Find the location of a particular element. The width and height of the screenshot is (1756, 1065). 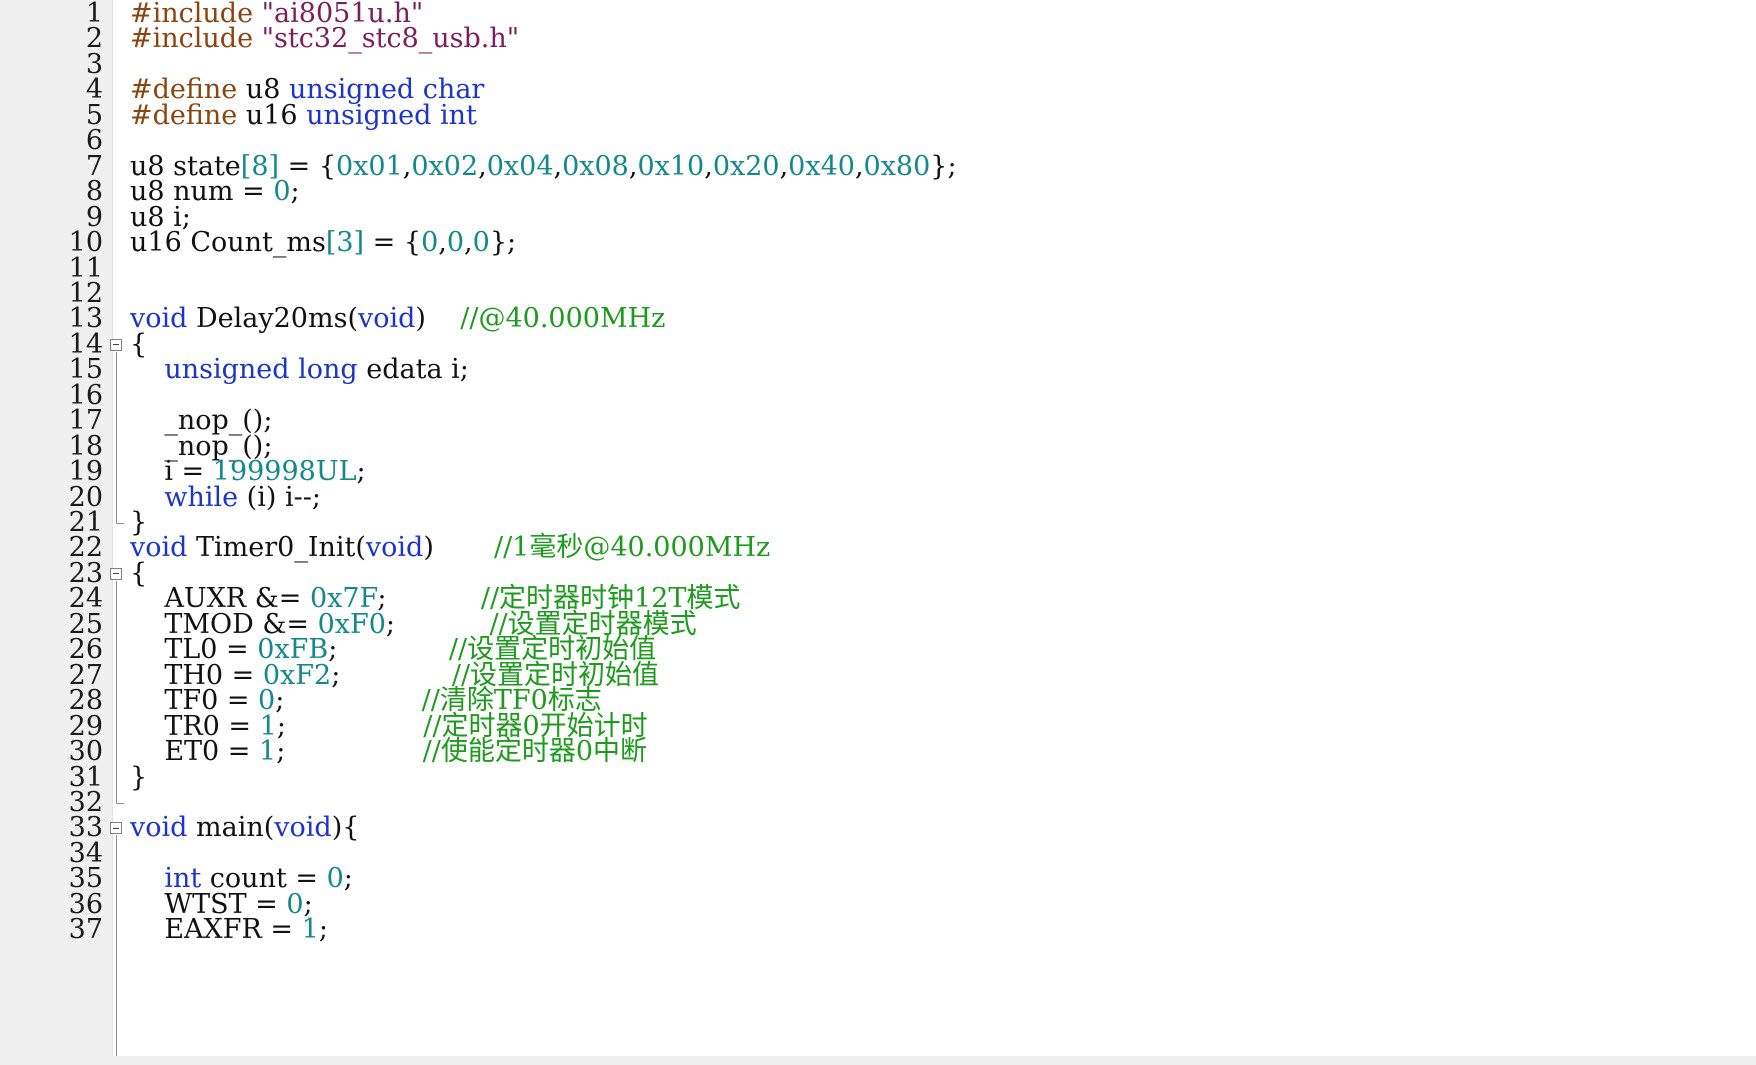

code-token: 0x20 is located at coordinates (746, 166).